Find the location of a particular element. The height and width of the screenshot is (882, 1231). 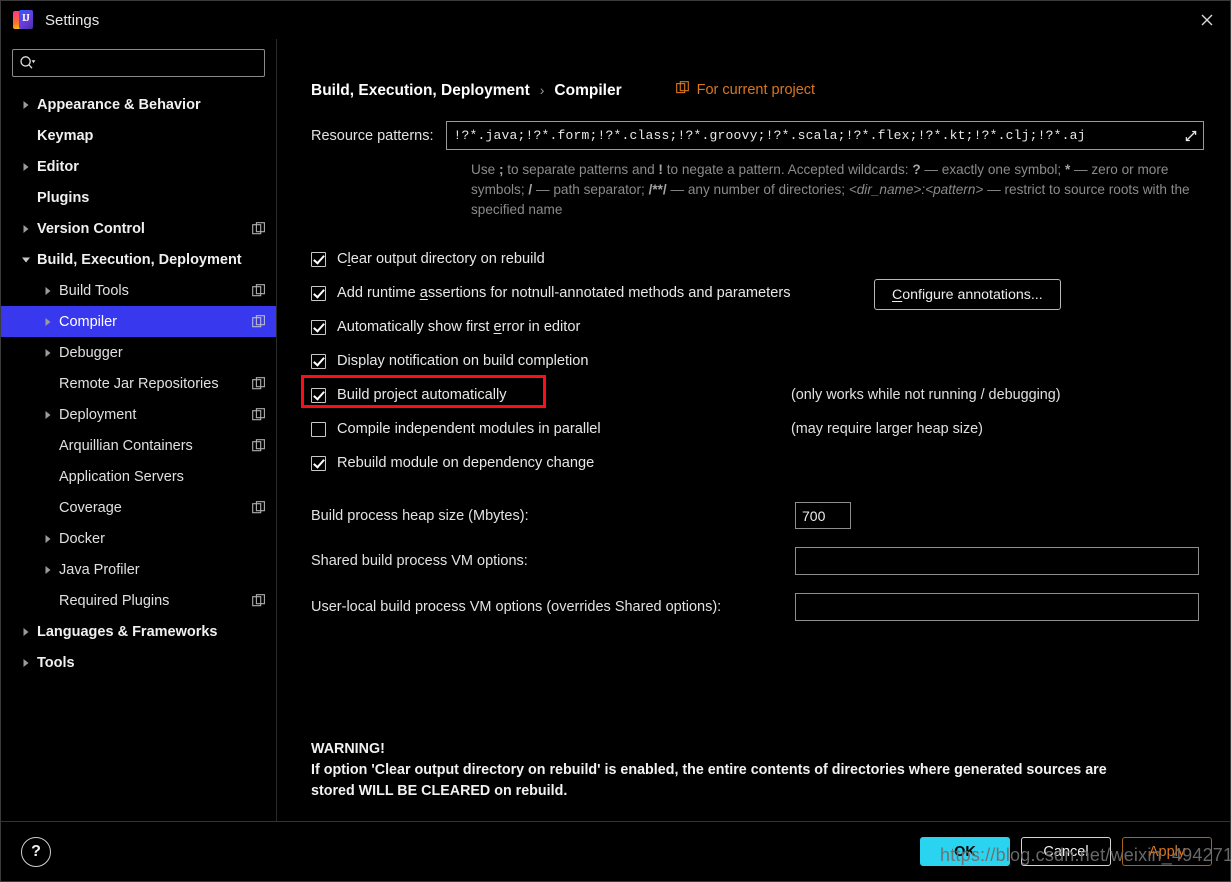

checkbox-label-pre: Rebuild module on dependency change is located at coordinates (466, 463).